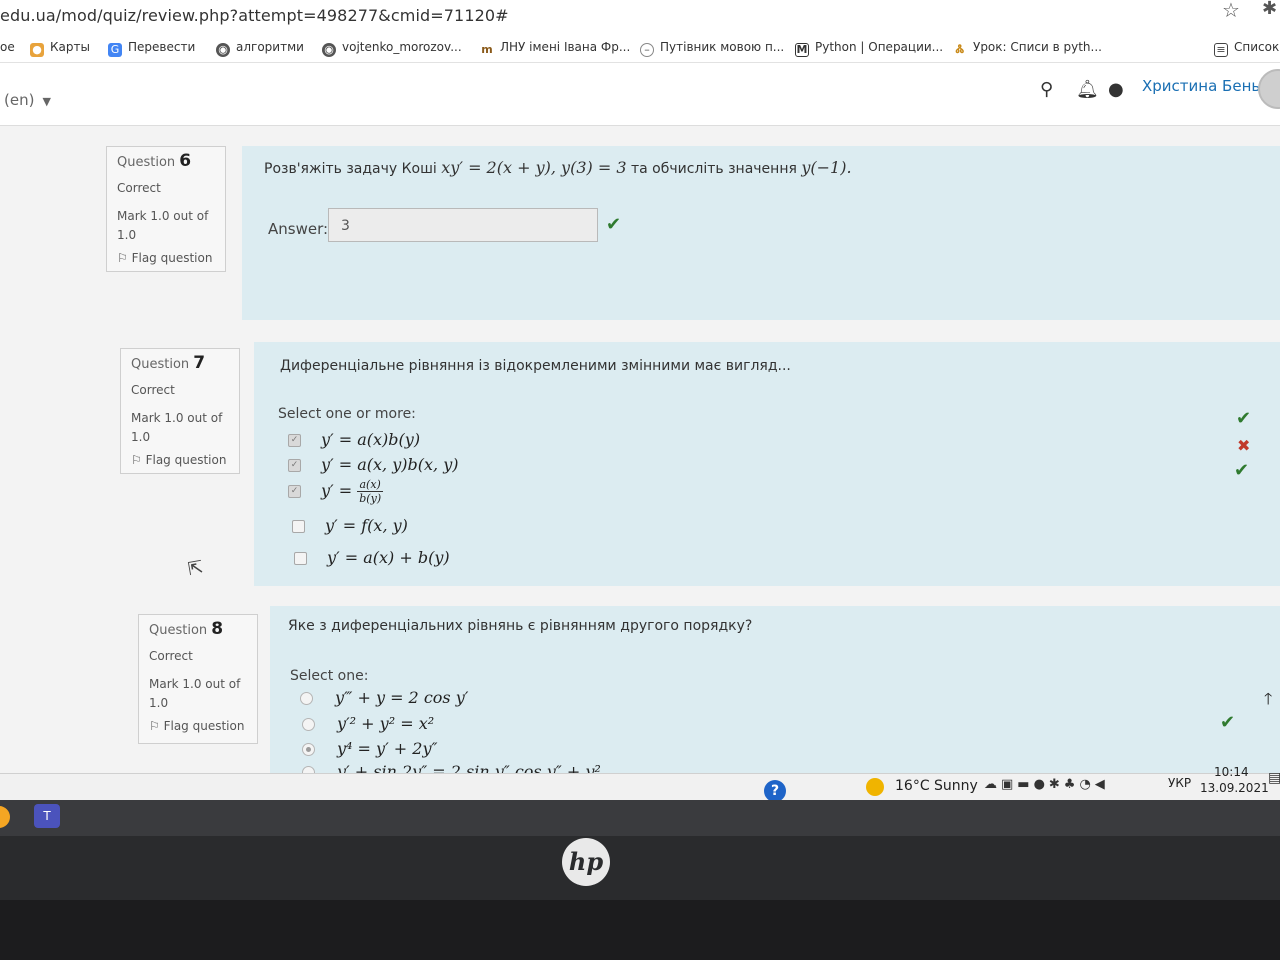  What do you see at coordinates (217, 629) in the screenshot?
I see `question-number: 8` at bounding box center [217, 629].